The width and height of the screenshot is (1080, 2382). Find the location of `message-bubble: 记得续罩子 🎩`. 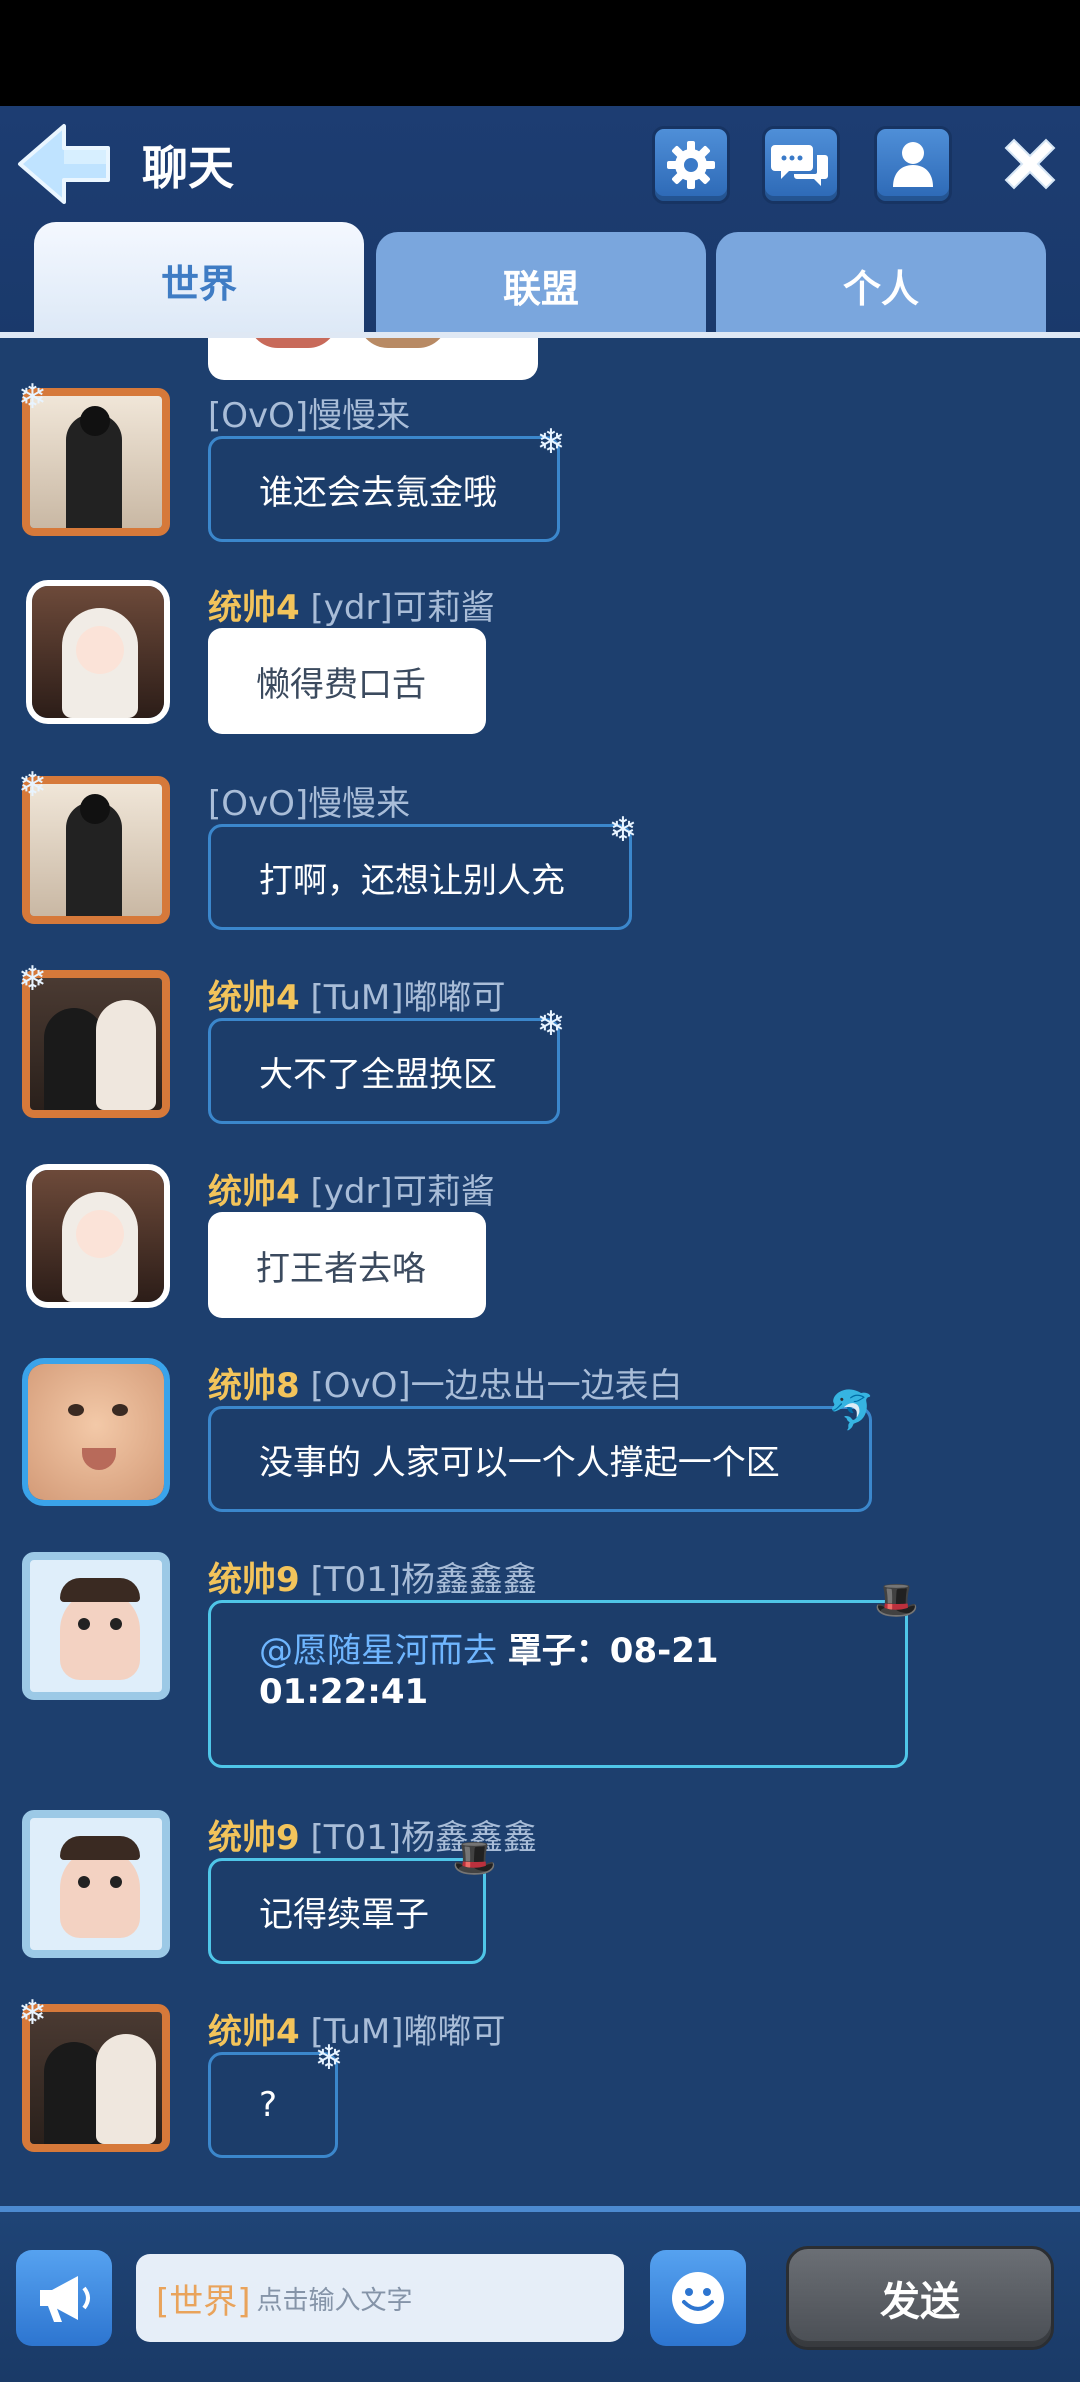

message-bubble: 记得续罩子 🎩 is located at coordinates (352, 1902).